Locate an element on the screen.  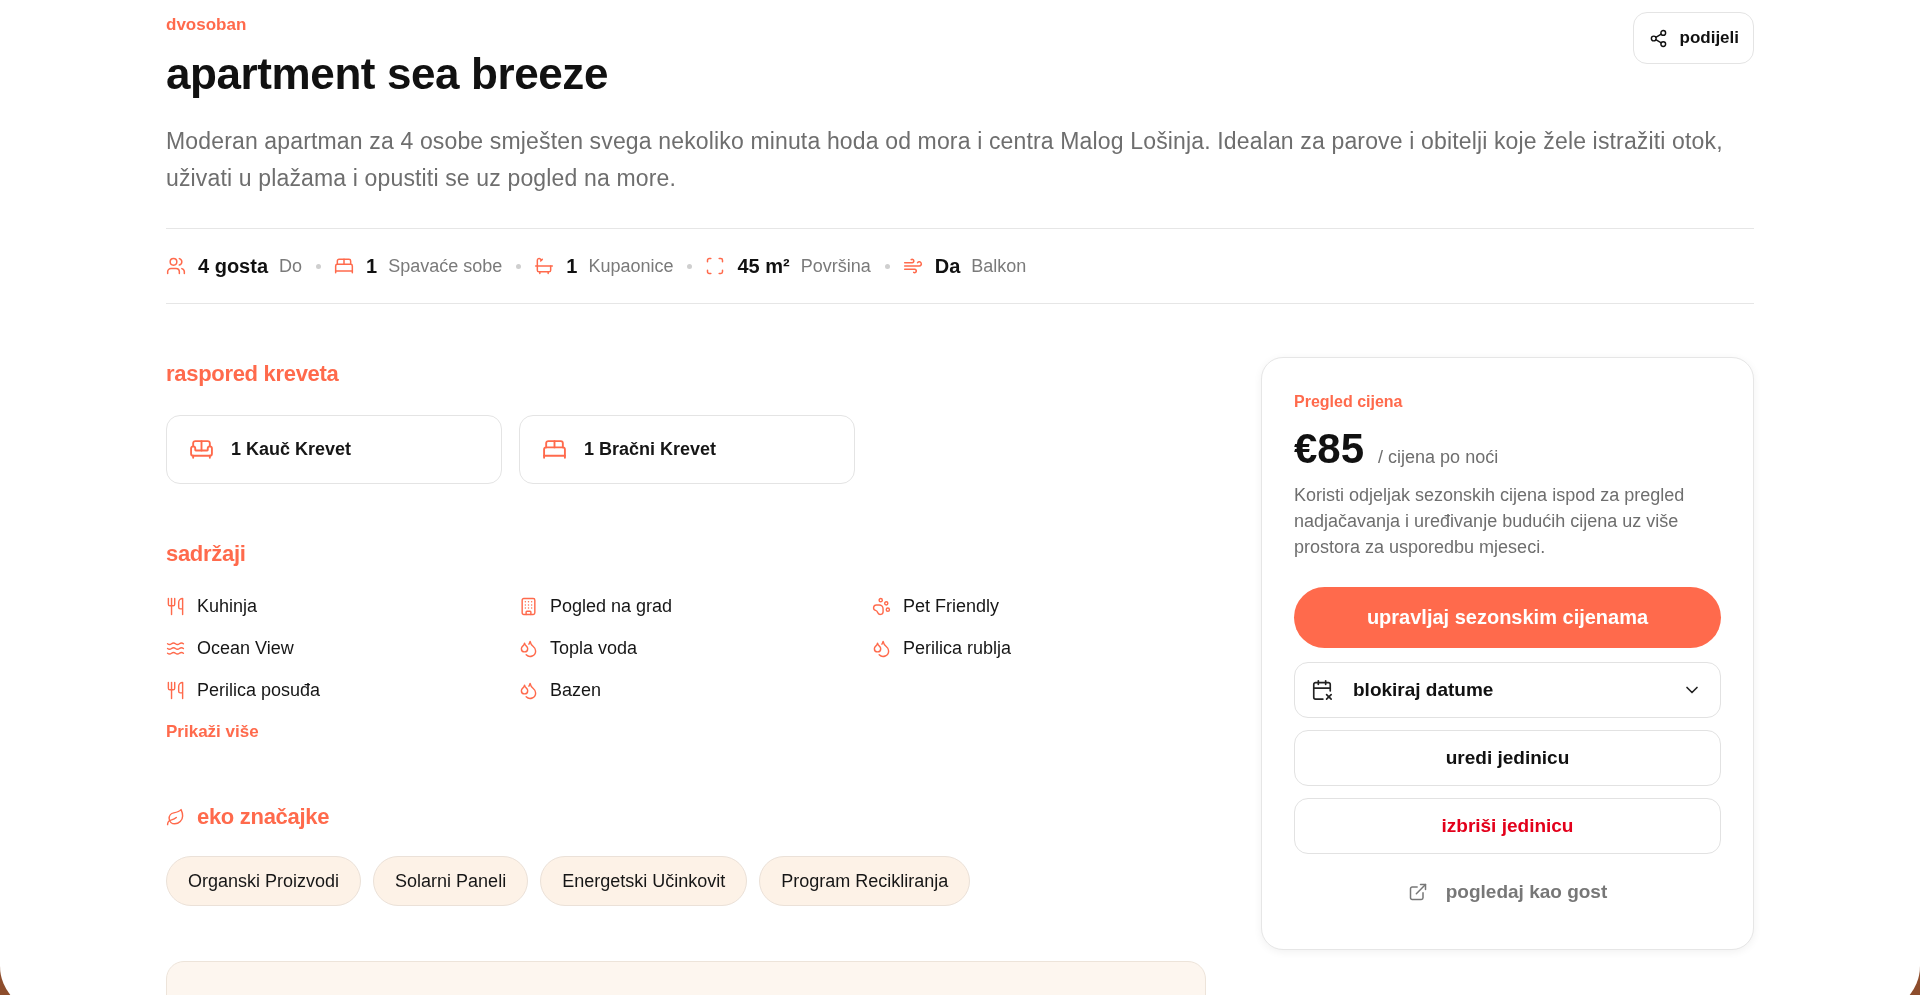
calendar-x-icon is located at coordinates (1322, 690).